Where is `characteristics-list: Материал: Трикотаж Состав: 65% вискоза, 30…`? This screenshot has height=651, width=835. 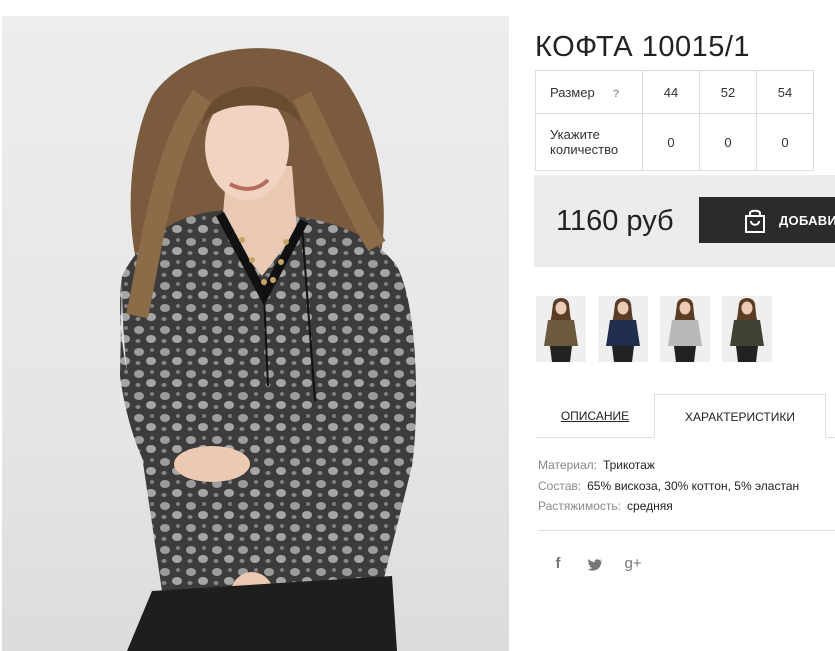
characteristics-list: Материал: Трикотаж Состав: 65% вискоза, 30… is located at coordinates (668, 486).